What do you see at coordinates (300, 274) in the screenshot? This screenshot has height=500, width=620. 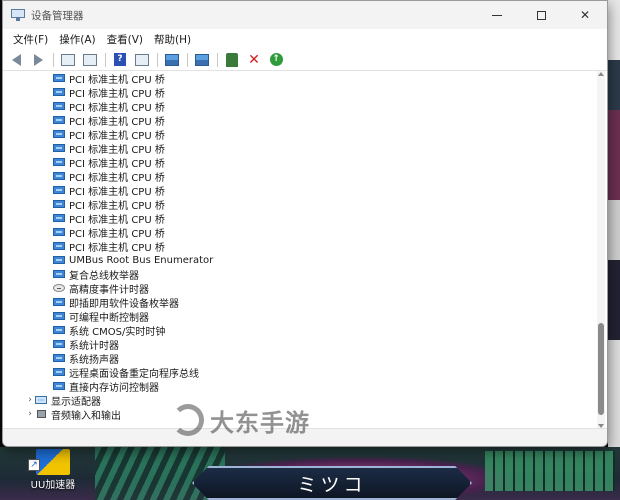 I see `tree-item: 复合总线枚举器` at bounding box center [300, 274].